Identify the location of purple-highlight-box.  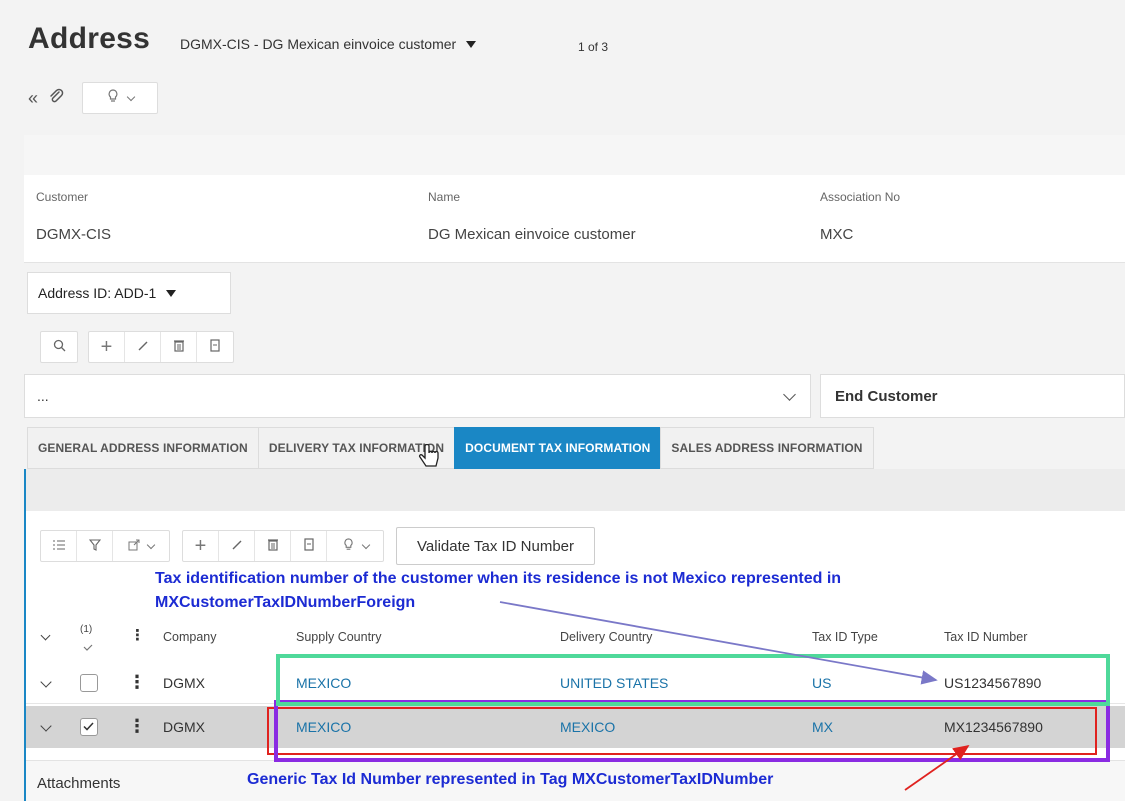
(692, 731).